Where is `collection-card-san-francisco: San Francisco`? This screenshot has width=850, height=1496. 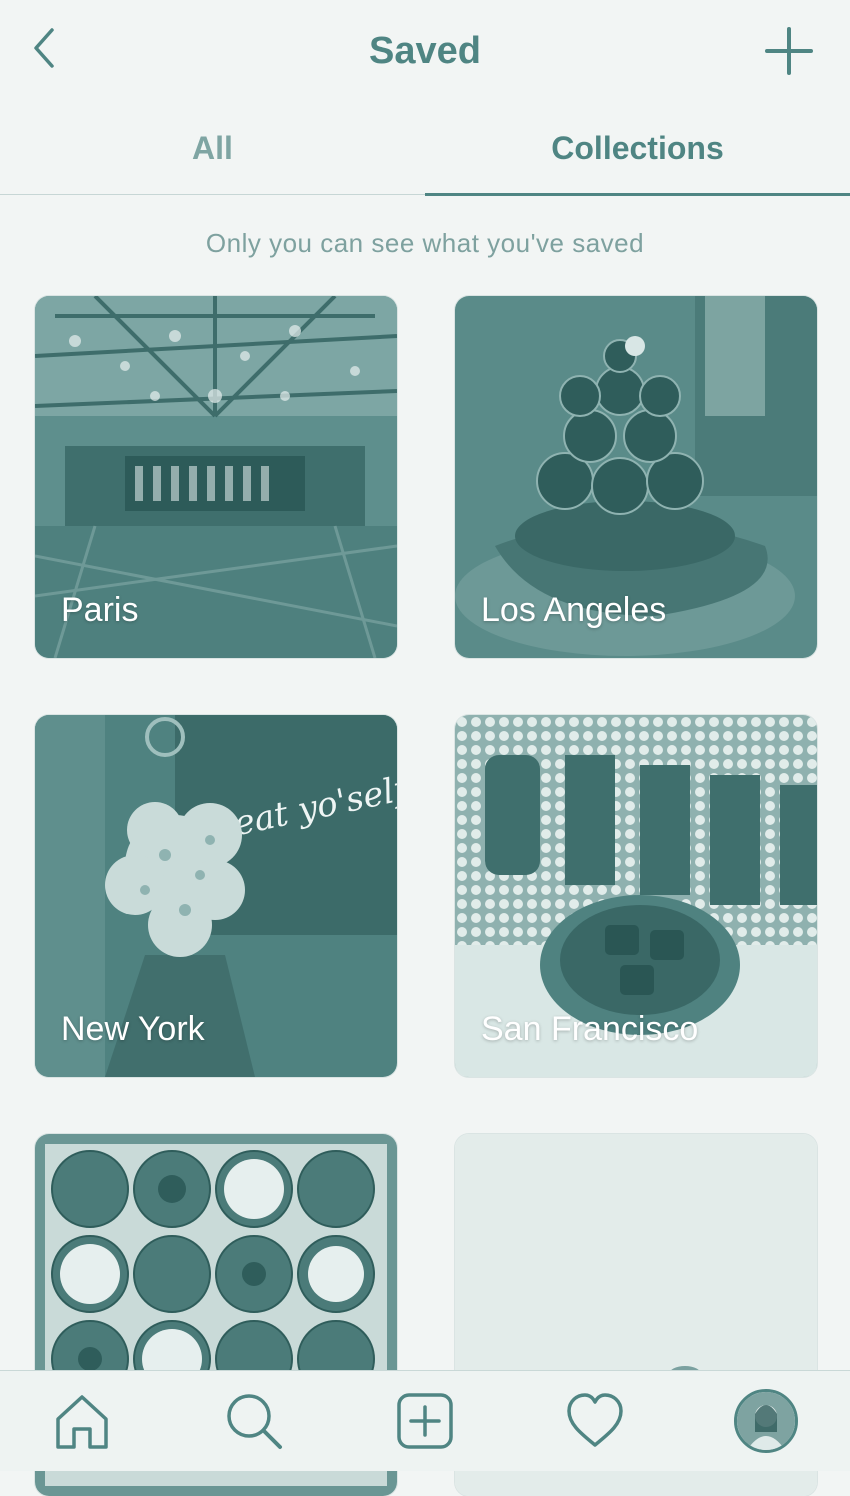
collection-card-san-francisco: San Francisco is located at coordinates (636, 896).